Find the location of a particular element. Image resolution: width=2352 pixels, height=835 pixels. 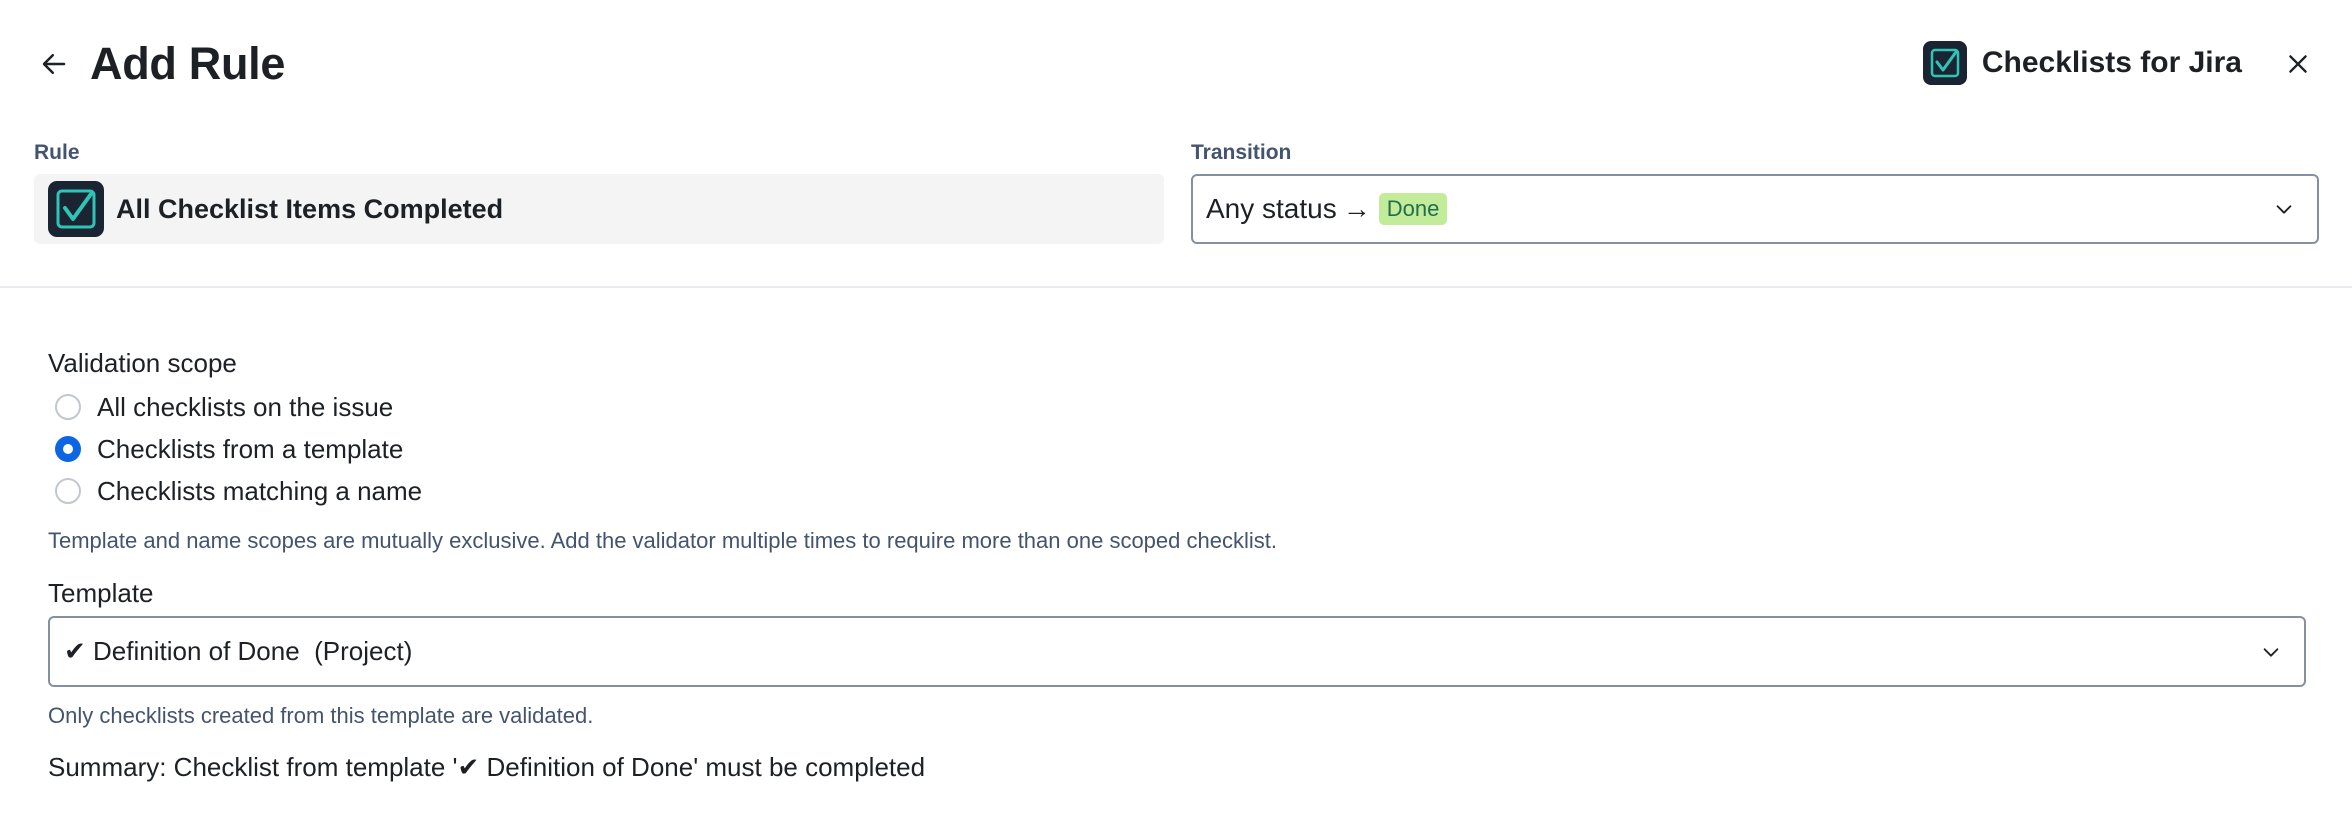

status-lozenge-done: Done is located at coordinates (1413, 209).